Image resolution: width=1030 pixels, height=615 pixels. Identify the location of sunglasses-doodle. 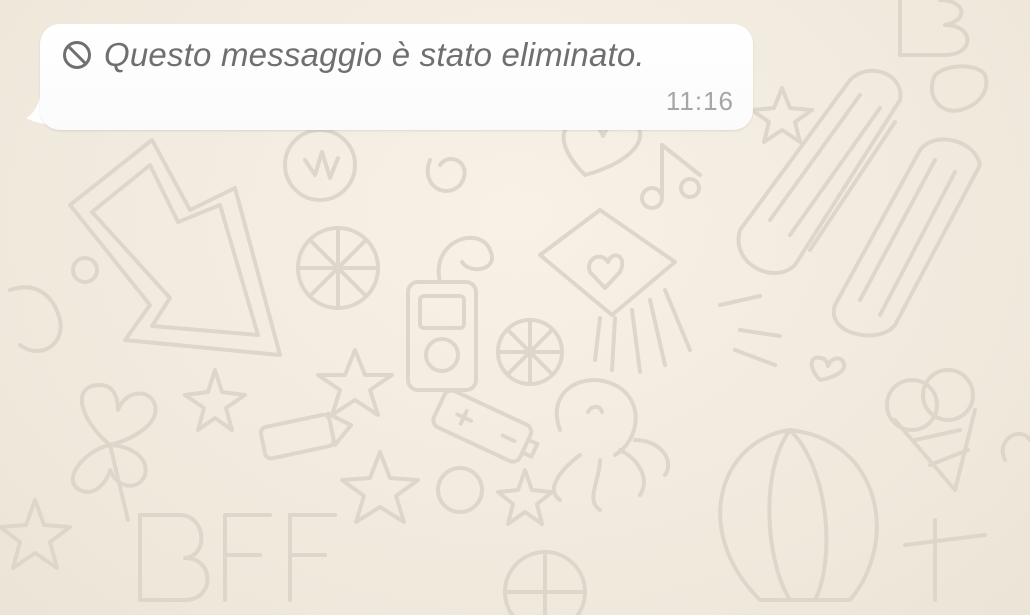
(959, 88).